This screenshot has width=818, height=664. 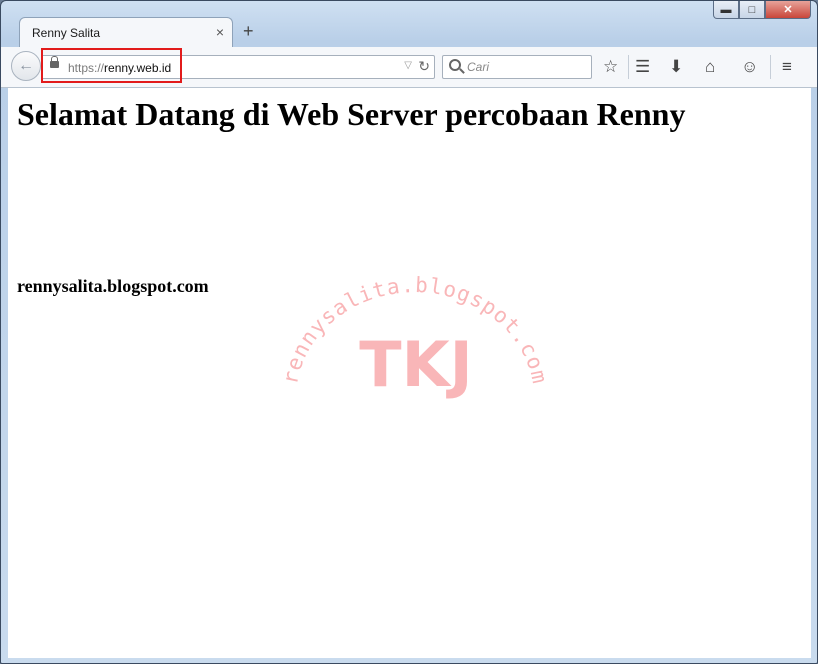 What do you see at coordinates (409, 24) in the screenshot?
I see `title-bar: Renny Salita × + ▬ □ ✕` at bounding box center [409, 24].